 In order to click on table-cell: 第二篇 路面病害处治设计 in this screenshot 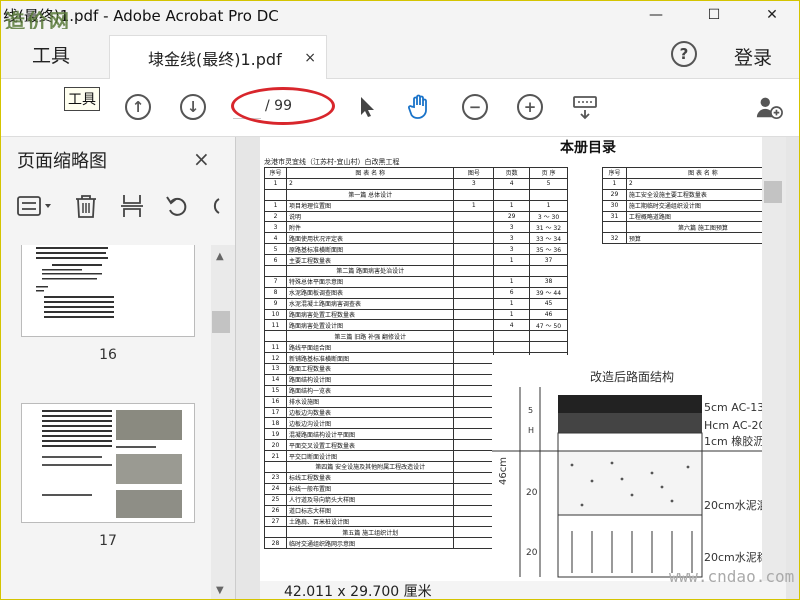, I will do `click(370, 271)`.